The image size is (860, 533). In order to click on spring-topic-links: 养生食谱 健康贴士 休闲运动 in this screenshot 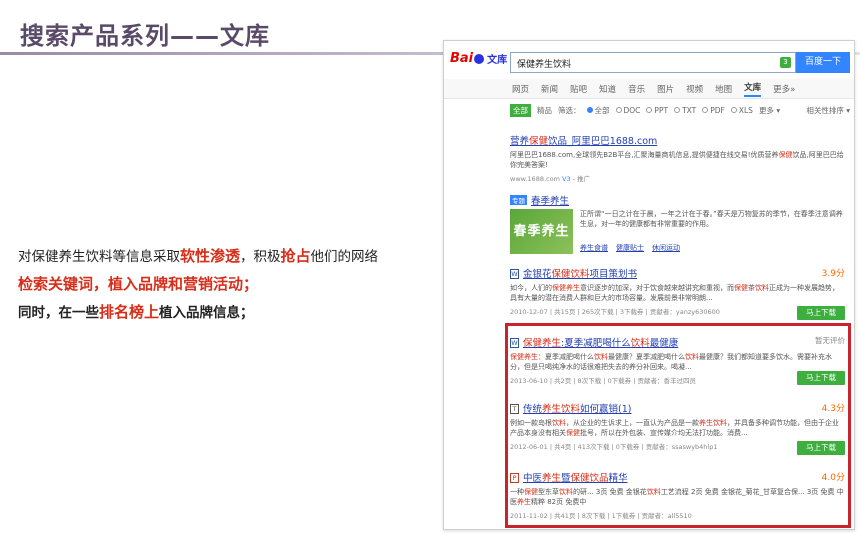, I will do `click(630, 248)`.